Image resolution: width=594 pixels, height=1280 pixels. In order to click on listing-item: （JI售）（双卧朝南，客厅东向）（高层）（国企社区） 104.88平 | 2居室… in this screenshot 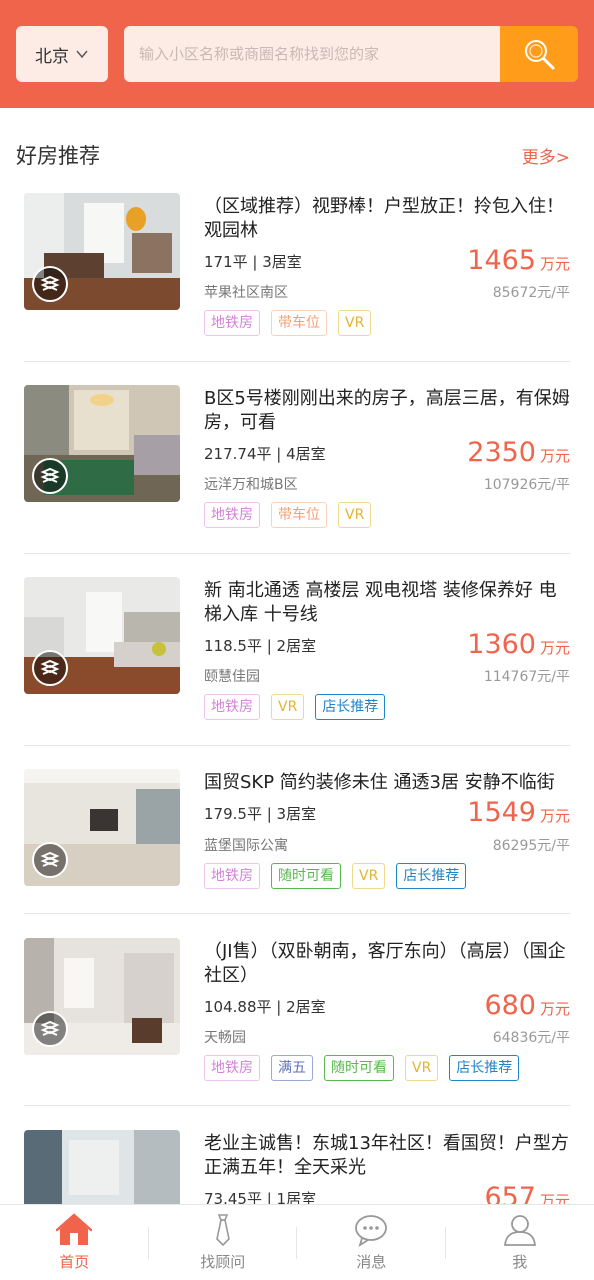, I will do `click(297, 1023)`.